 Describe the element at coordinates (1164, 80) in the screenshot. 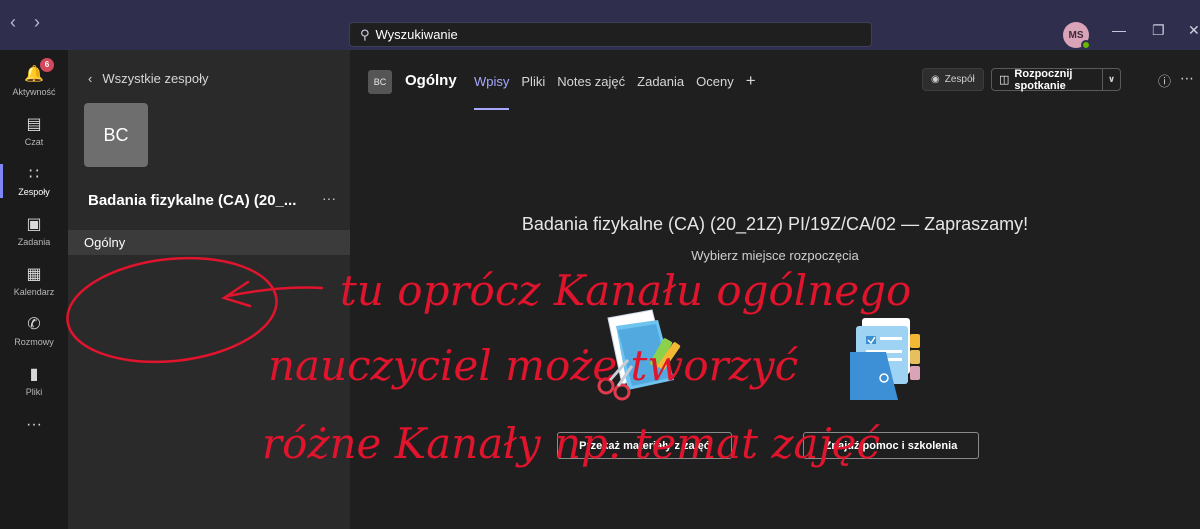

I see `info-icon: ⓘ` at that location.